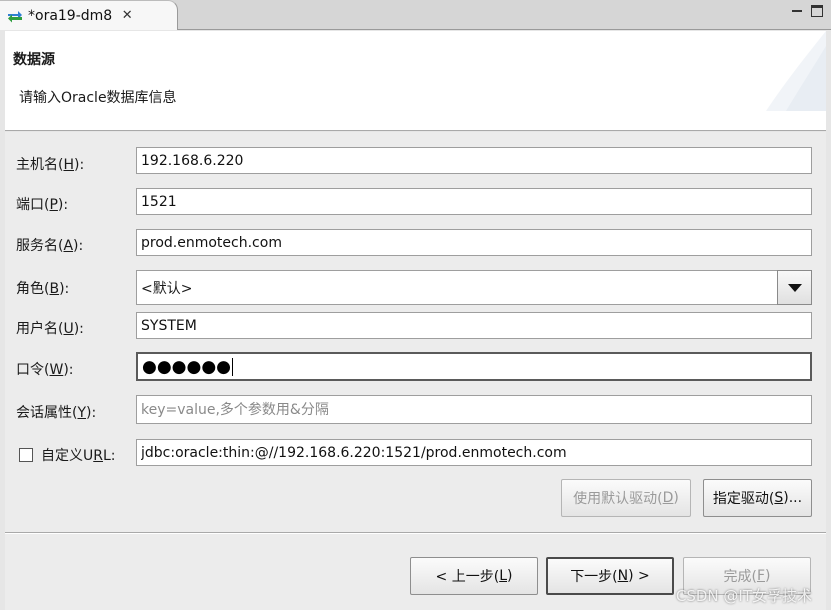 Image resolution: width=831 pixels, height=610 pixels. Describe the element at coordinates (474, 576) in the screenshot. I see `back-button: < 上一步(L)` at that location.